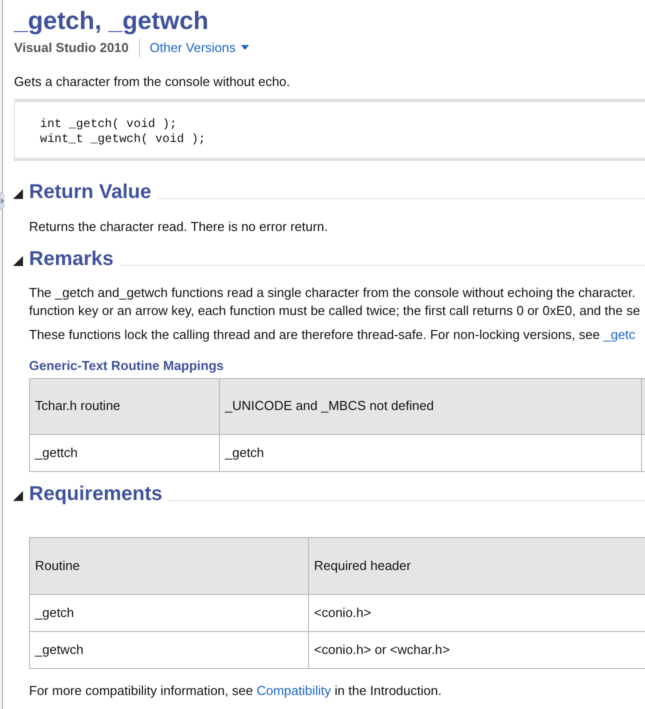 Image resolution: width=645 pixels, height=709 pixels. I want to click on body-text: Returns the character read. There is no error return., so click(179, 227).